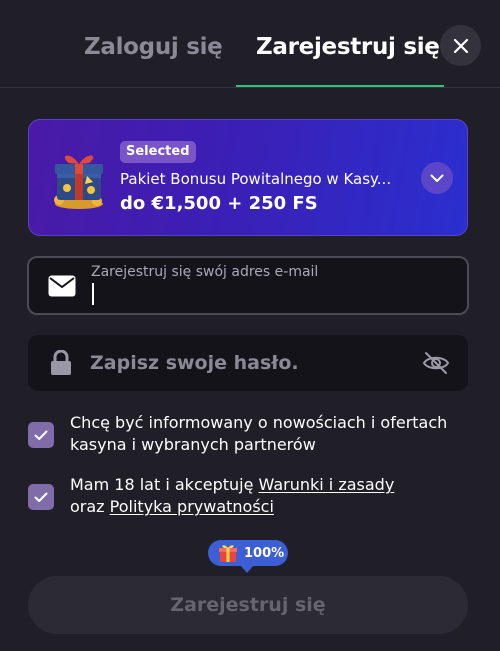  Describe the element at coordinates (164, 484) in the screenshot. I see `terms-text-before: Mam 18 lat i akceptuję` at that location.